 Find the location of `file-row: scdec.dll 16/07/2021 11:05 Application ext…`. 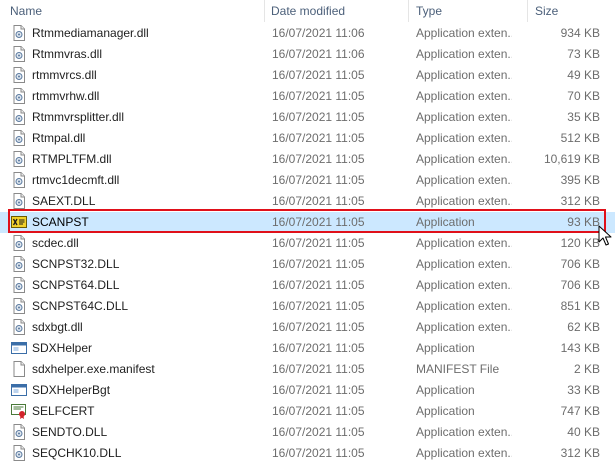

file-row: scdec.dll 16/07/2021 11:05 Application ext… is located at coordinates (307, 243).